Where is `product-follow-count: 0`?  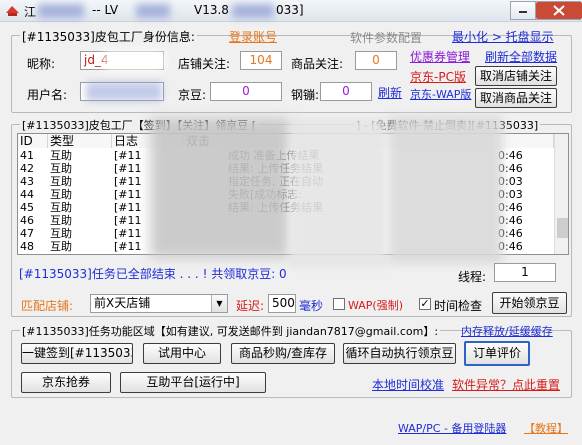 product-follow-count: 0 is located at coordinates (376, 60).